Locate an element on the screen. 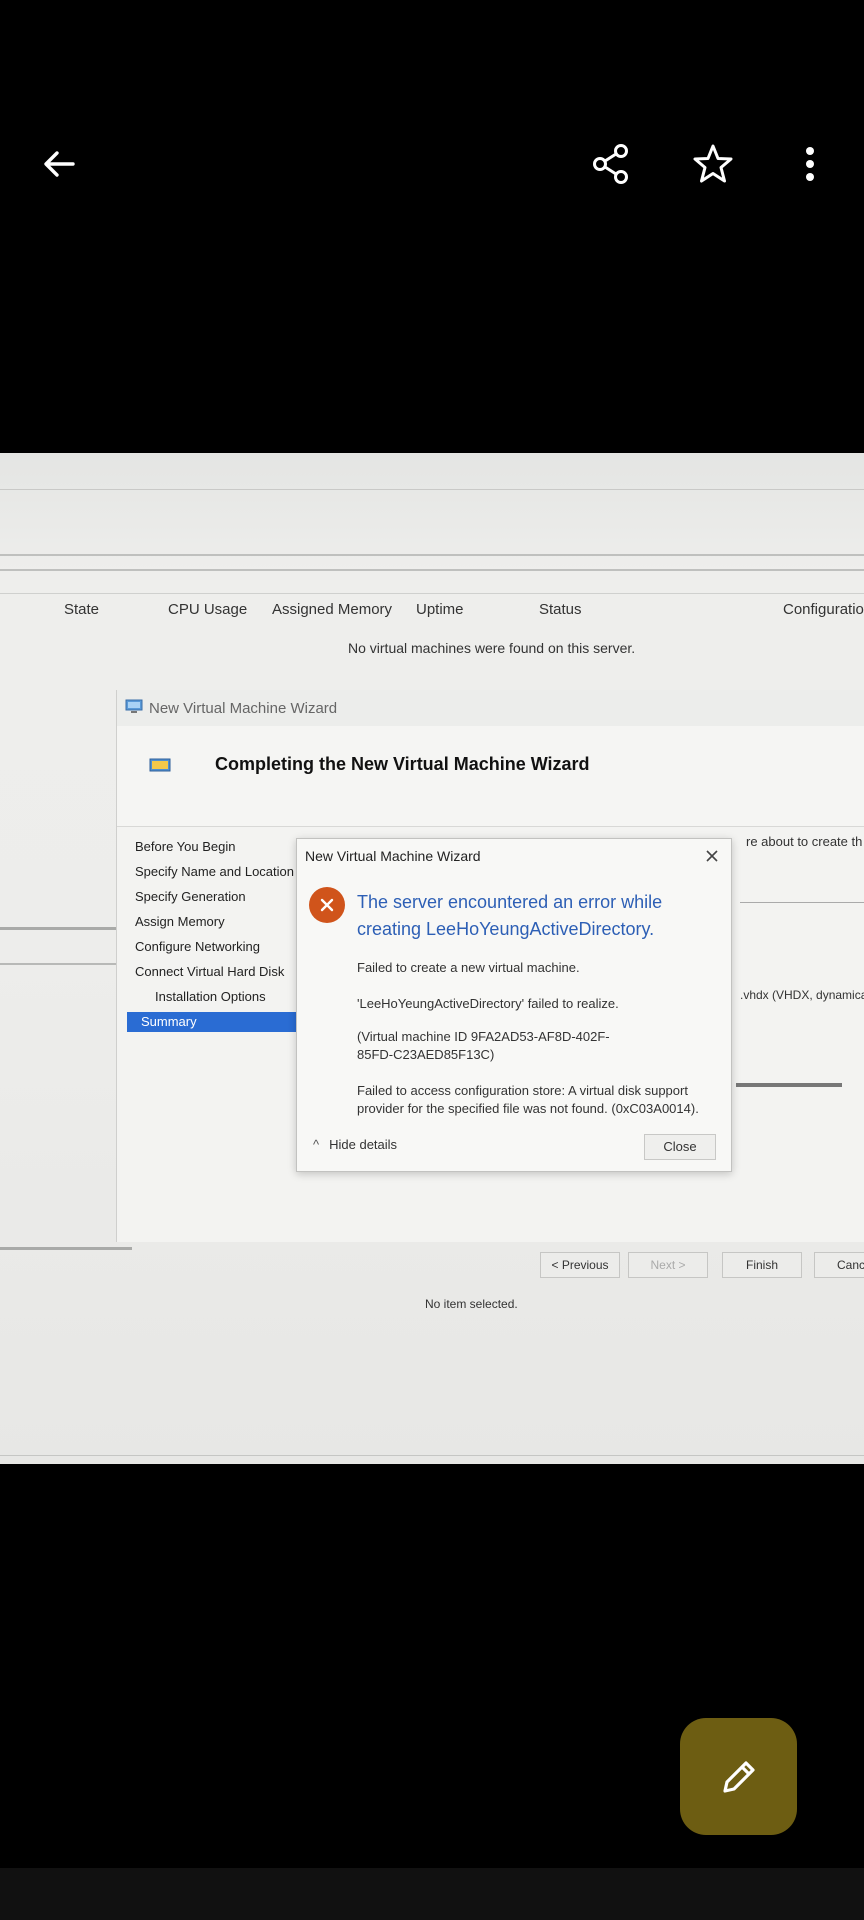 This screenshot has height=1920, width=864. column-status: Status is located at coordinates (560, 609).